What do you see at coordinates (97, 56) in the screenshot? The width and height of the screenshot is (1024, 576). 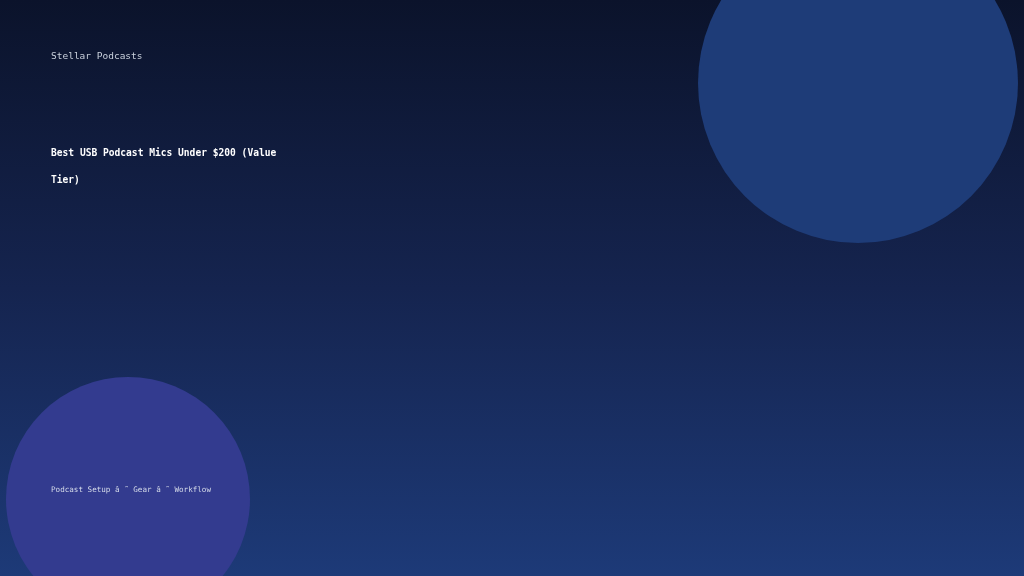 I see `brand-name: Stellar Podcasts` at bounding box center [97, 56].